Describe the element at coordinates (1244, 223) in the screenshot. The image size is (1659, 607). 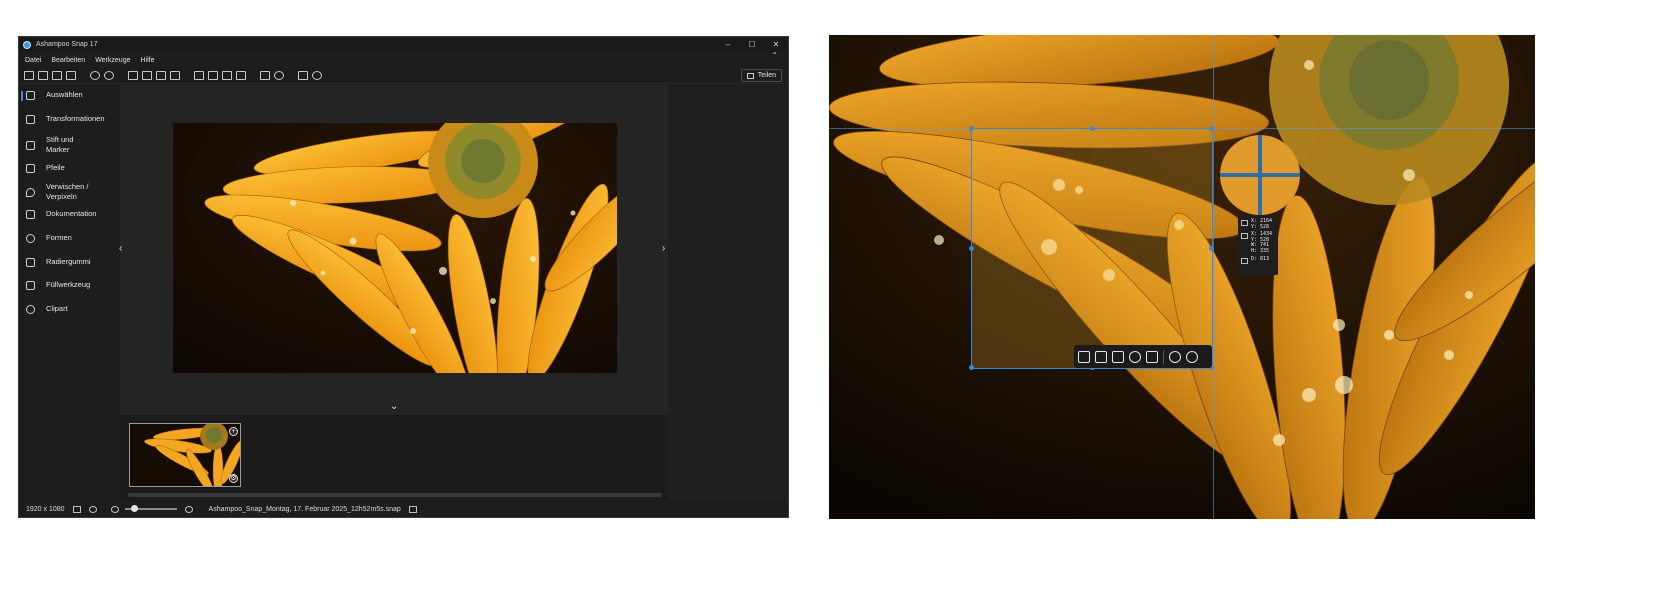
I see `crosshair-icon` at that location.